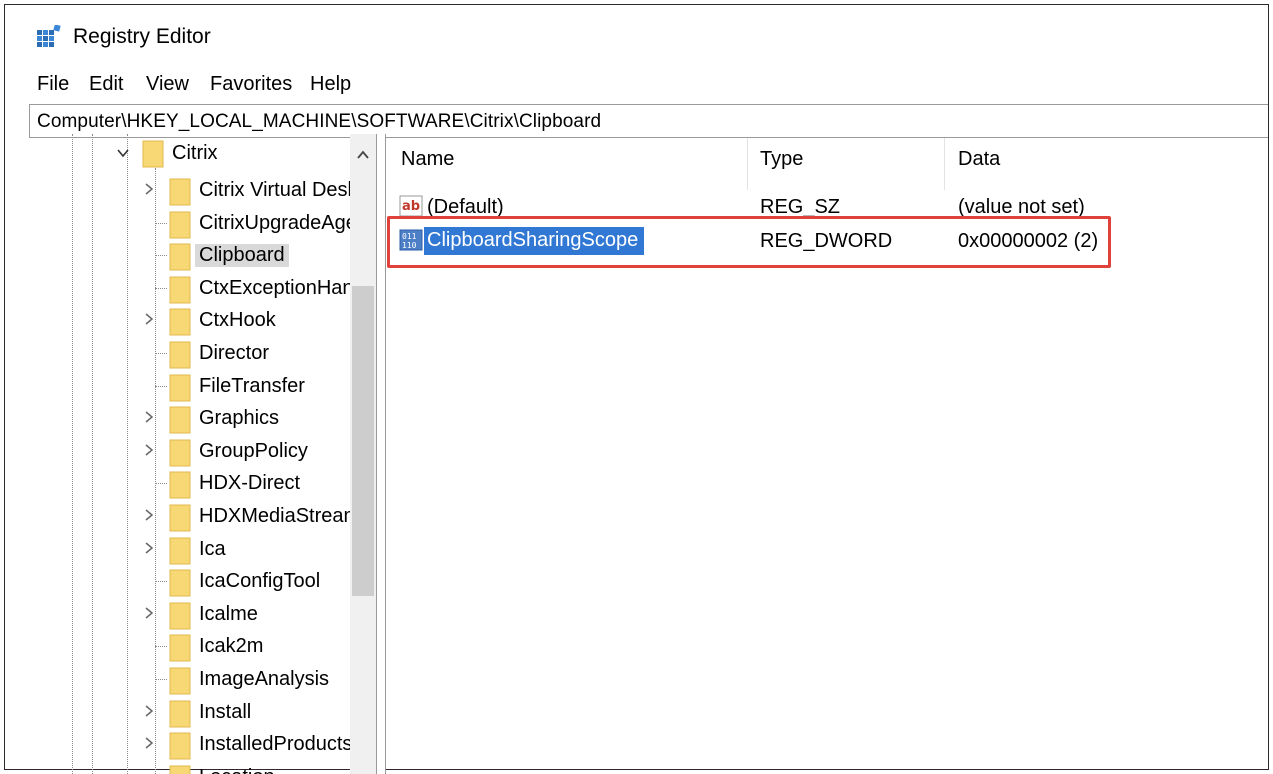  I want to click on menu-edit: Edit, so click(106, 84).